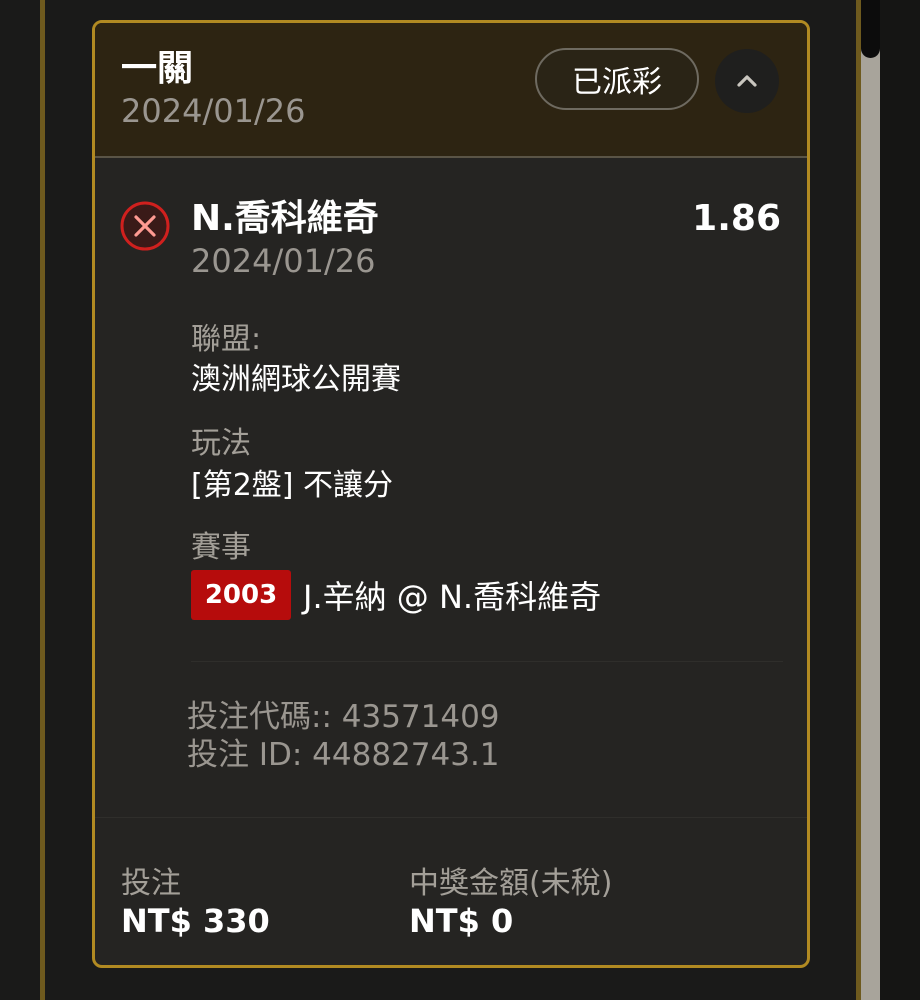  I want to click on event-row: 2003 J.辛納 @ N.喬科維奇, so click(396, 595).